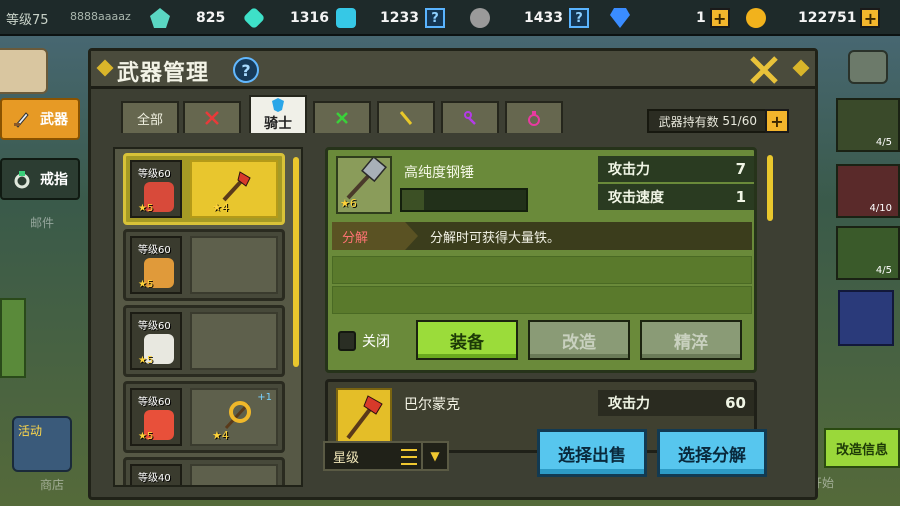  What do you see at coordinates (480, 18) in the screenshot?
I see `iron-ore-icon` at bounding box center [480, 18].